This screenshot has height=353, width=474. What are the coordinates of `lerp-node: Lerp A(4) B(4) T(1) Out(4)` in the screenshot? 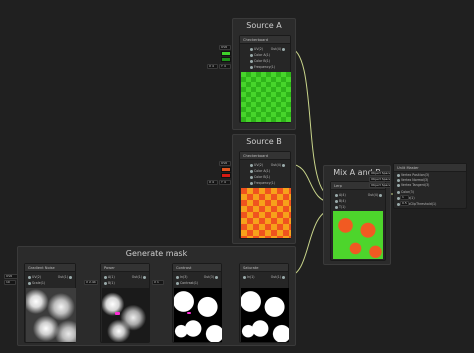 It's located at (358, 221).